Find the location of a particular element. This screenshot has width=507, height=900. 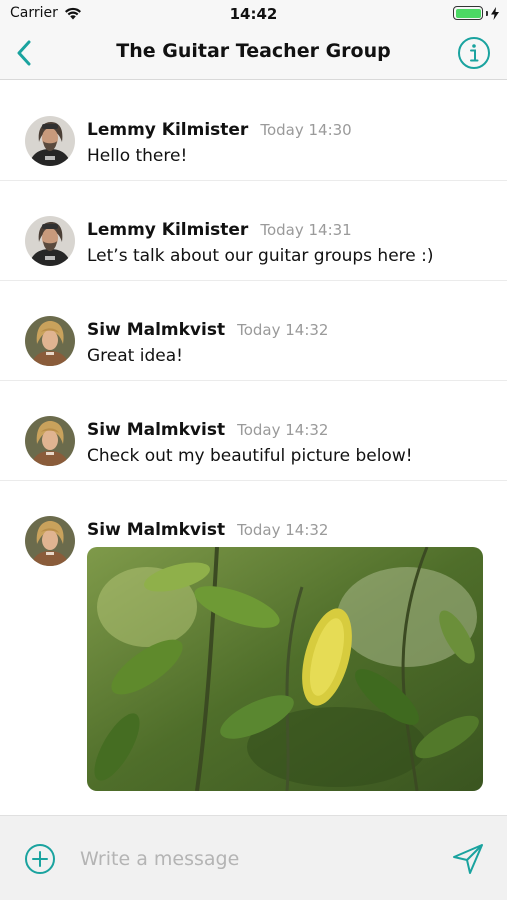

page-title: The Guitar Teacher Group is located at coordinates (253, 51).